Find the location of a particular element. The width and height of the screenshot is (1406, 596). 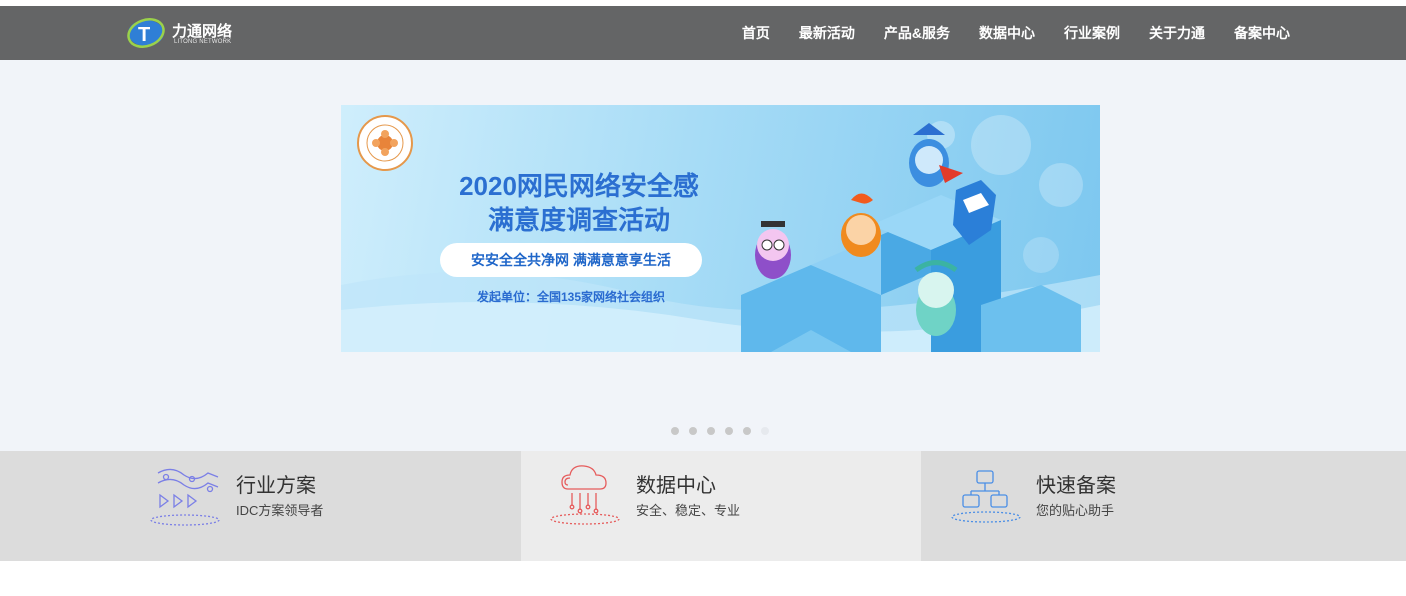

industry-solution-icon is located at coordinates (185, 497).